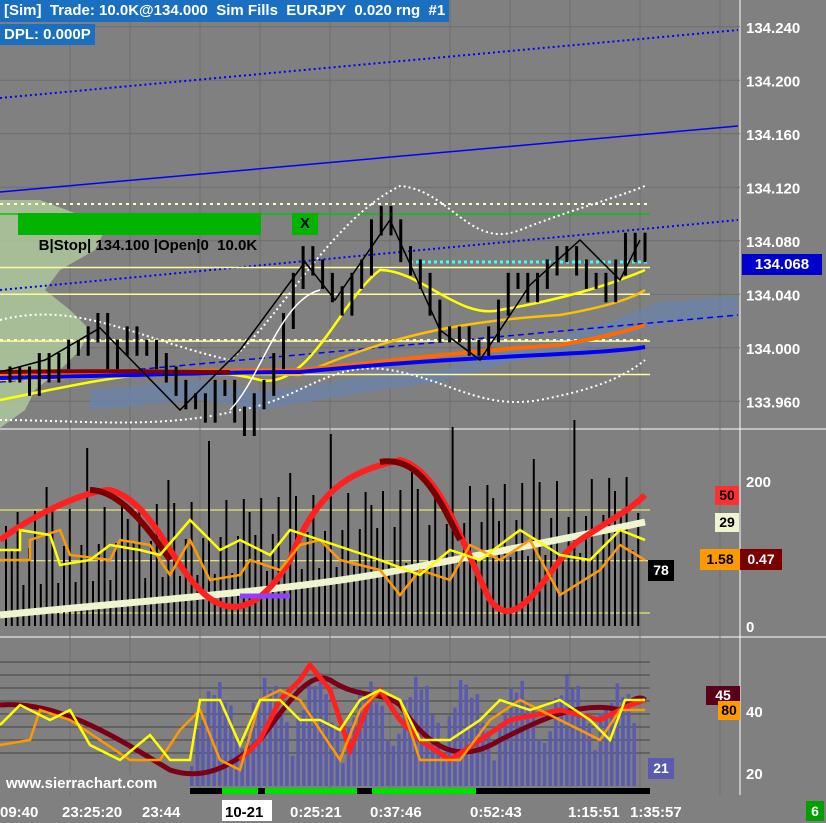  I want to click on badge-black-value: 78, so click(661, 570).